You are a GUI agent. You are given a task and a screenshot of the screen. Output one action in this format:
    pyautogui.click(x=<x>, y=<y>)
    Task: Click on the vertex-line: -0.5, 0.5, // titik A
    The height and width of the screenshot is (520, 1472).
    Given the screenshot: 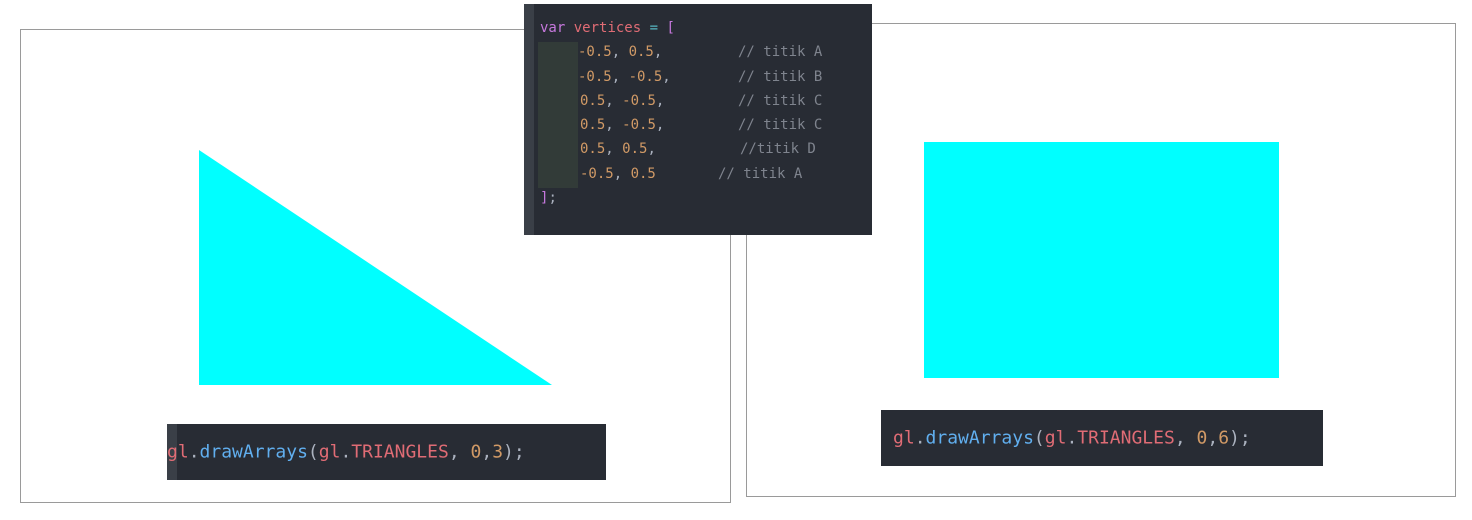 What is the action you would take?
    pyautogui.click(x=698, y=52)
    